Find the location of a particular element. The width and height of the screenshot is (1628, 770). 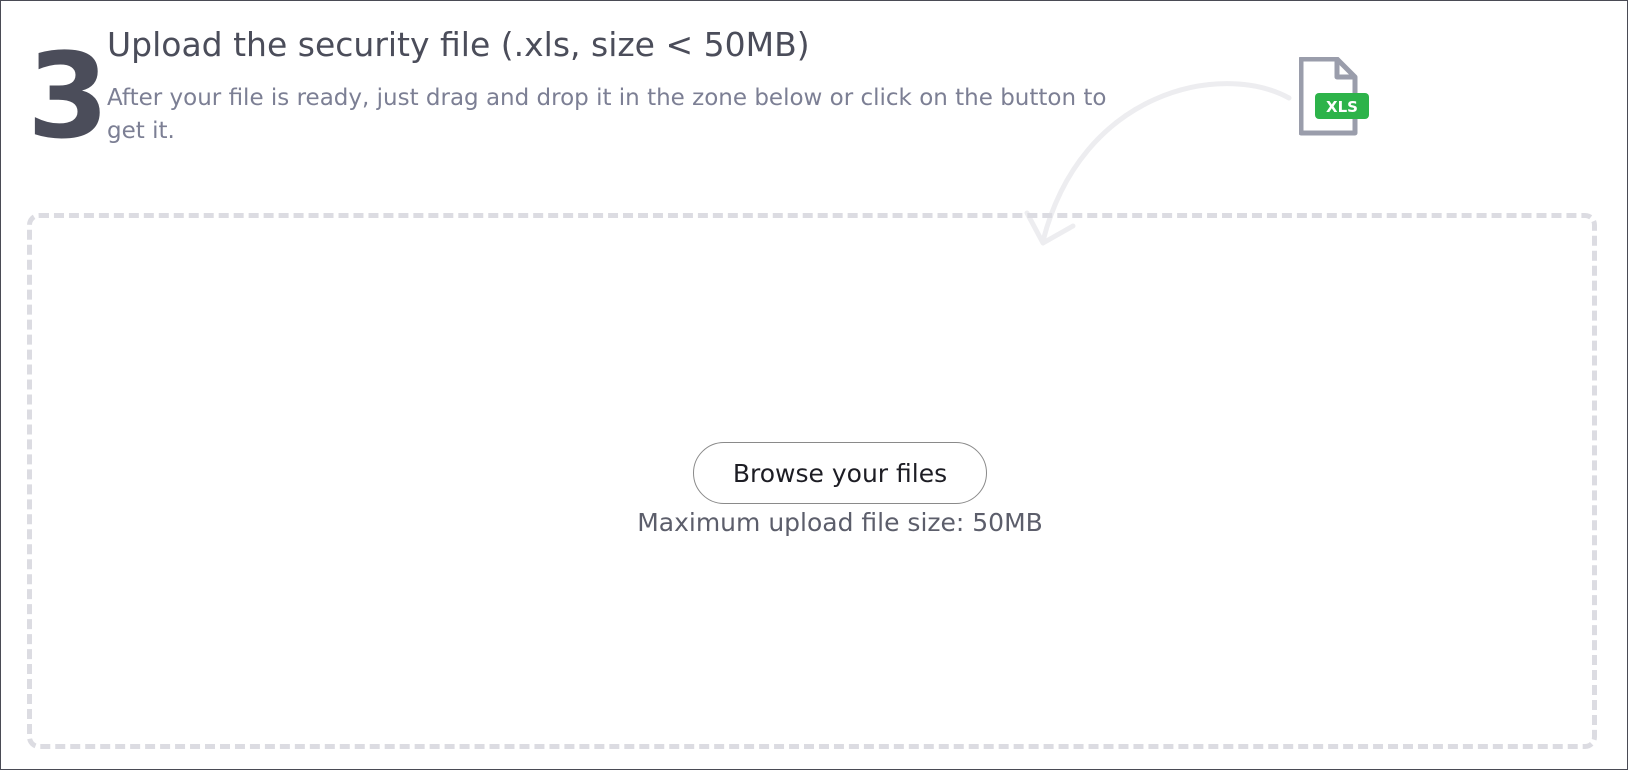

step-number: 3 is located at coordinates (68, 96).